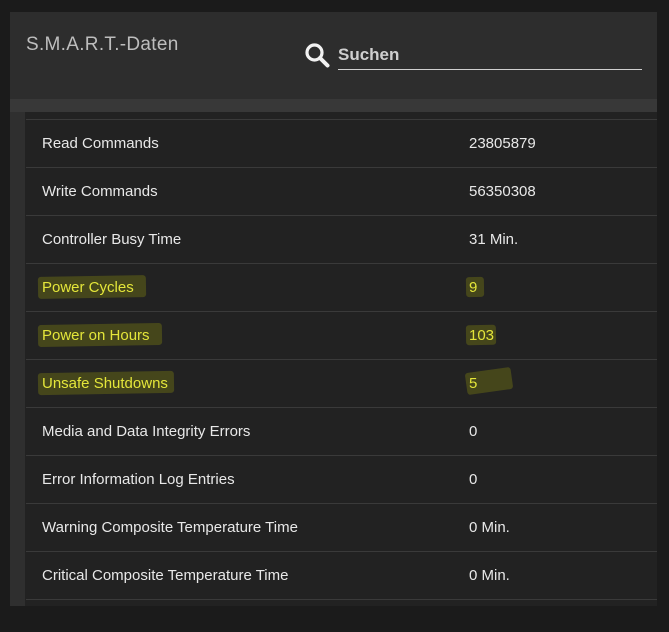 The width and height of the screenshot is (669, 632). I want to click on attribute-label: Write Commands, so click(100, 191).